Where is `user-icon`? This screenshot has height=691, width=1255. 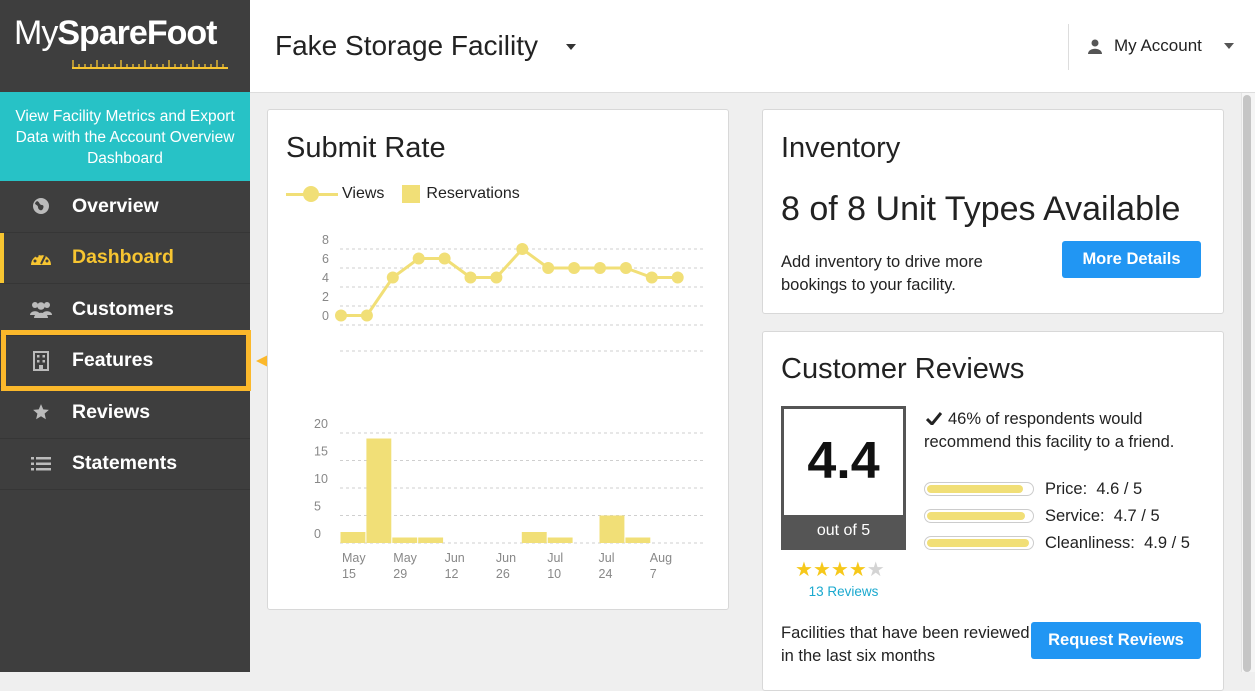
user-icon is located at coordinates (1095, 46).